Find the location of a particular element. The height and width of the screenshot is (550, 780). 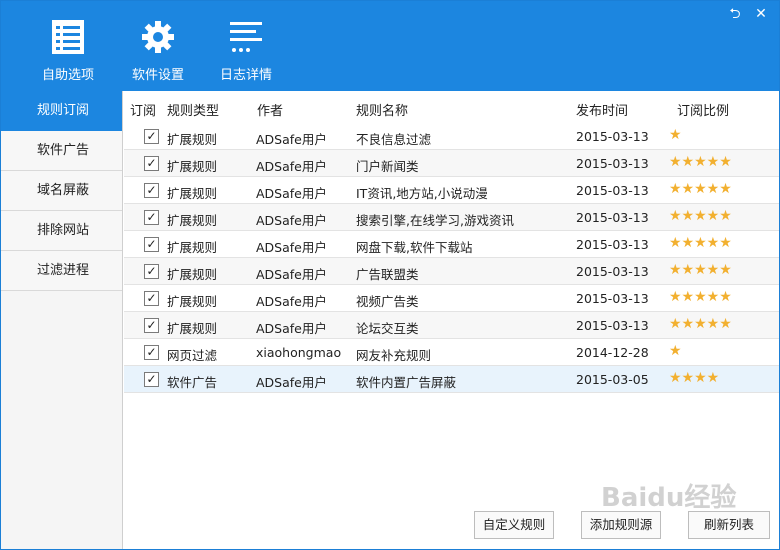

window-controls: ⮌ ✕ is located at coordinates (748, 14).